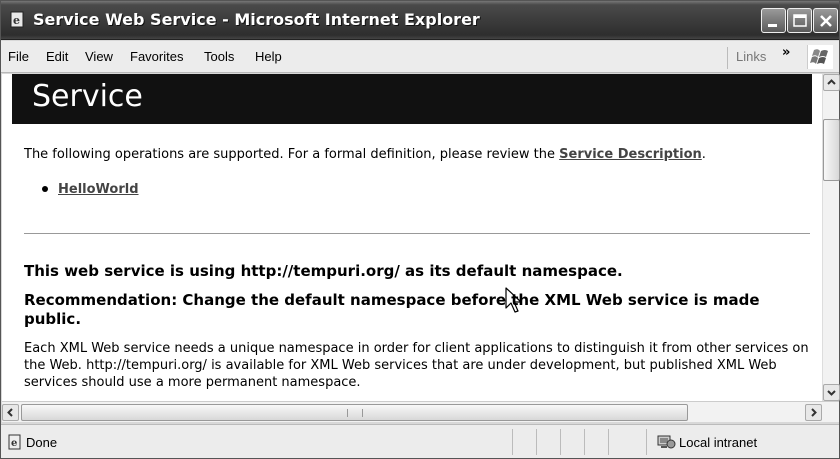 The height and width of the screenshot is (459, 840). I want to click on bullet, so click(45, 189).